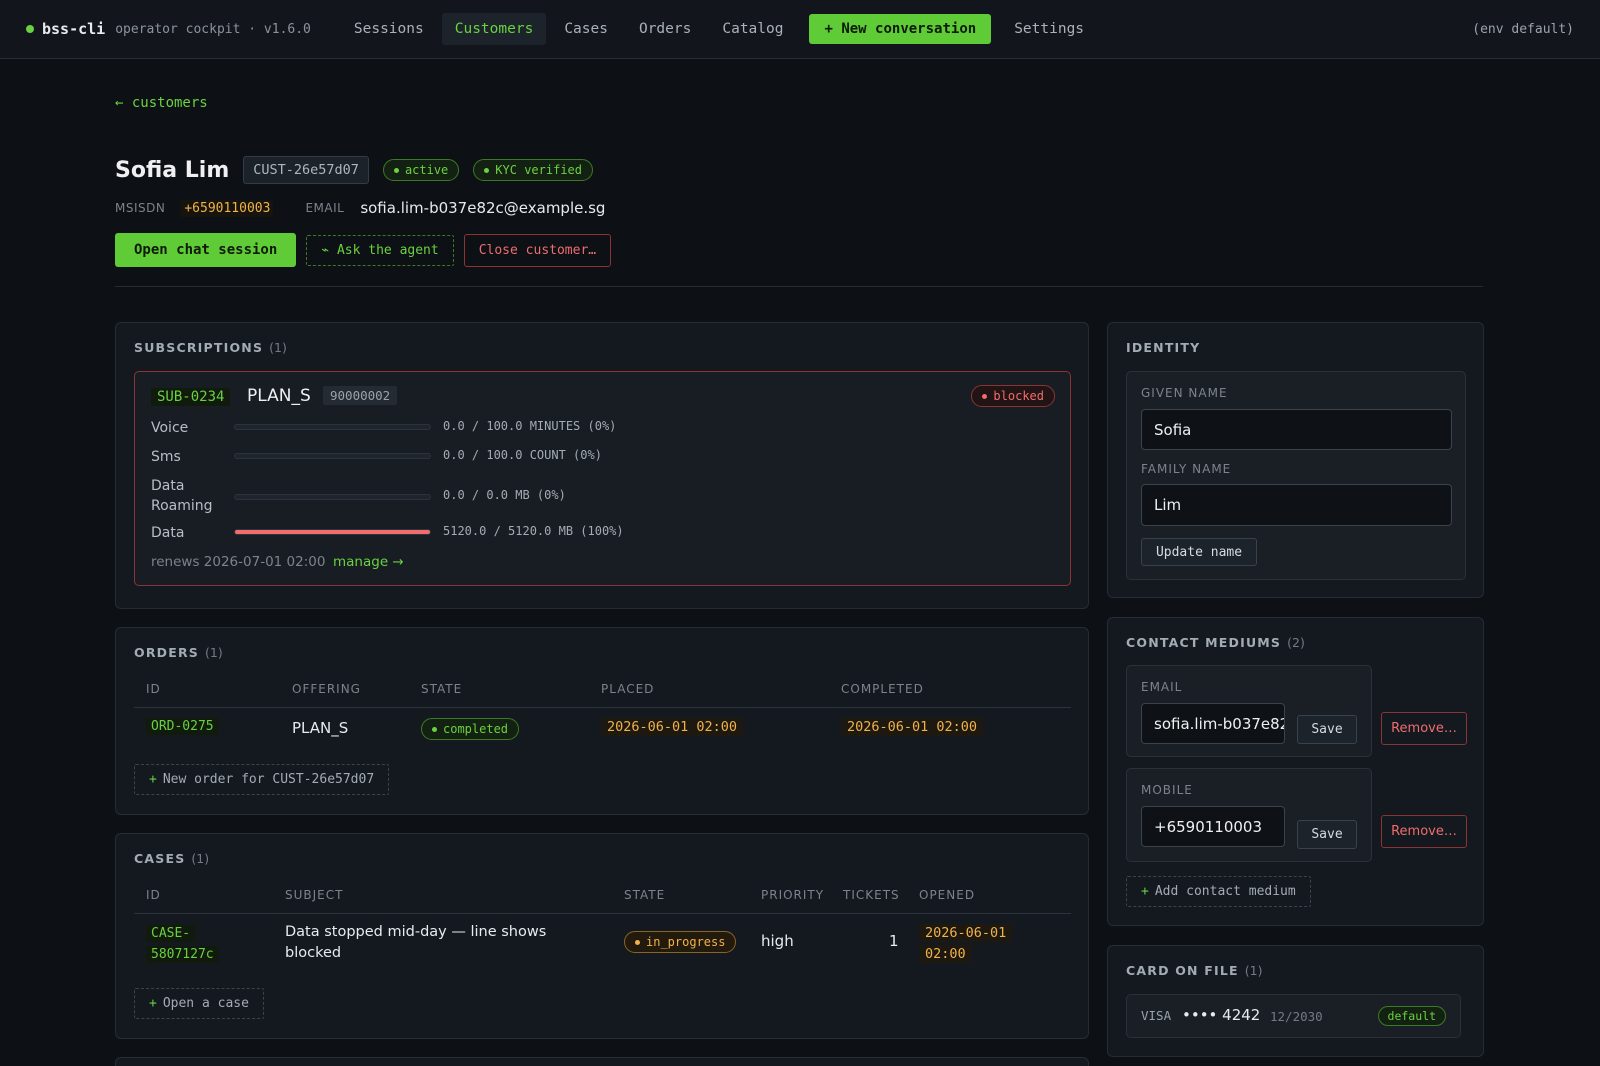  I want to click on env-indicator: (env default), so click(1523, 29).